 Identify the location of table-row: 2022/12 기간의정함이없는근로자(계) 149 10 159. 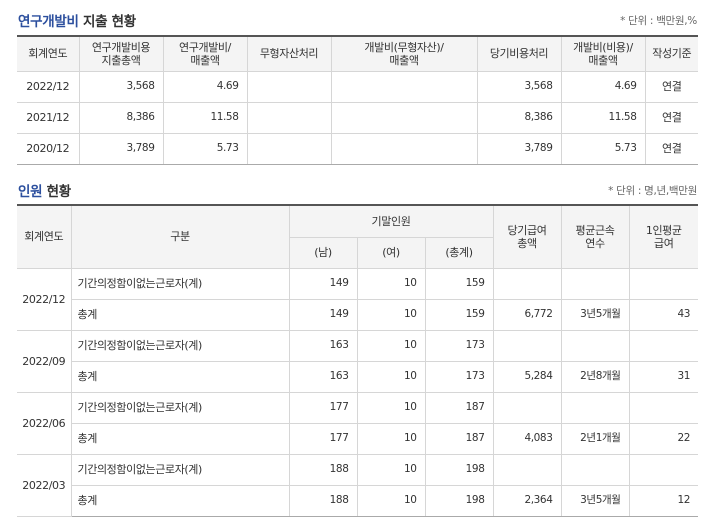
(357, 299).